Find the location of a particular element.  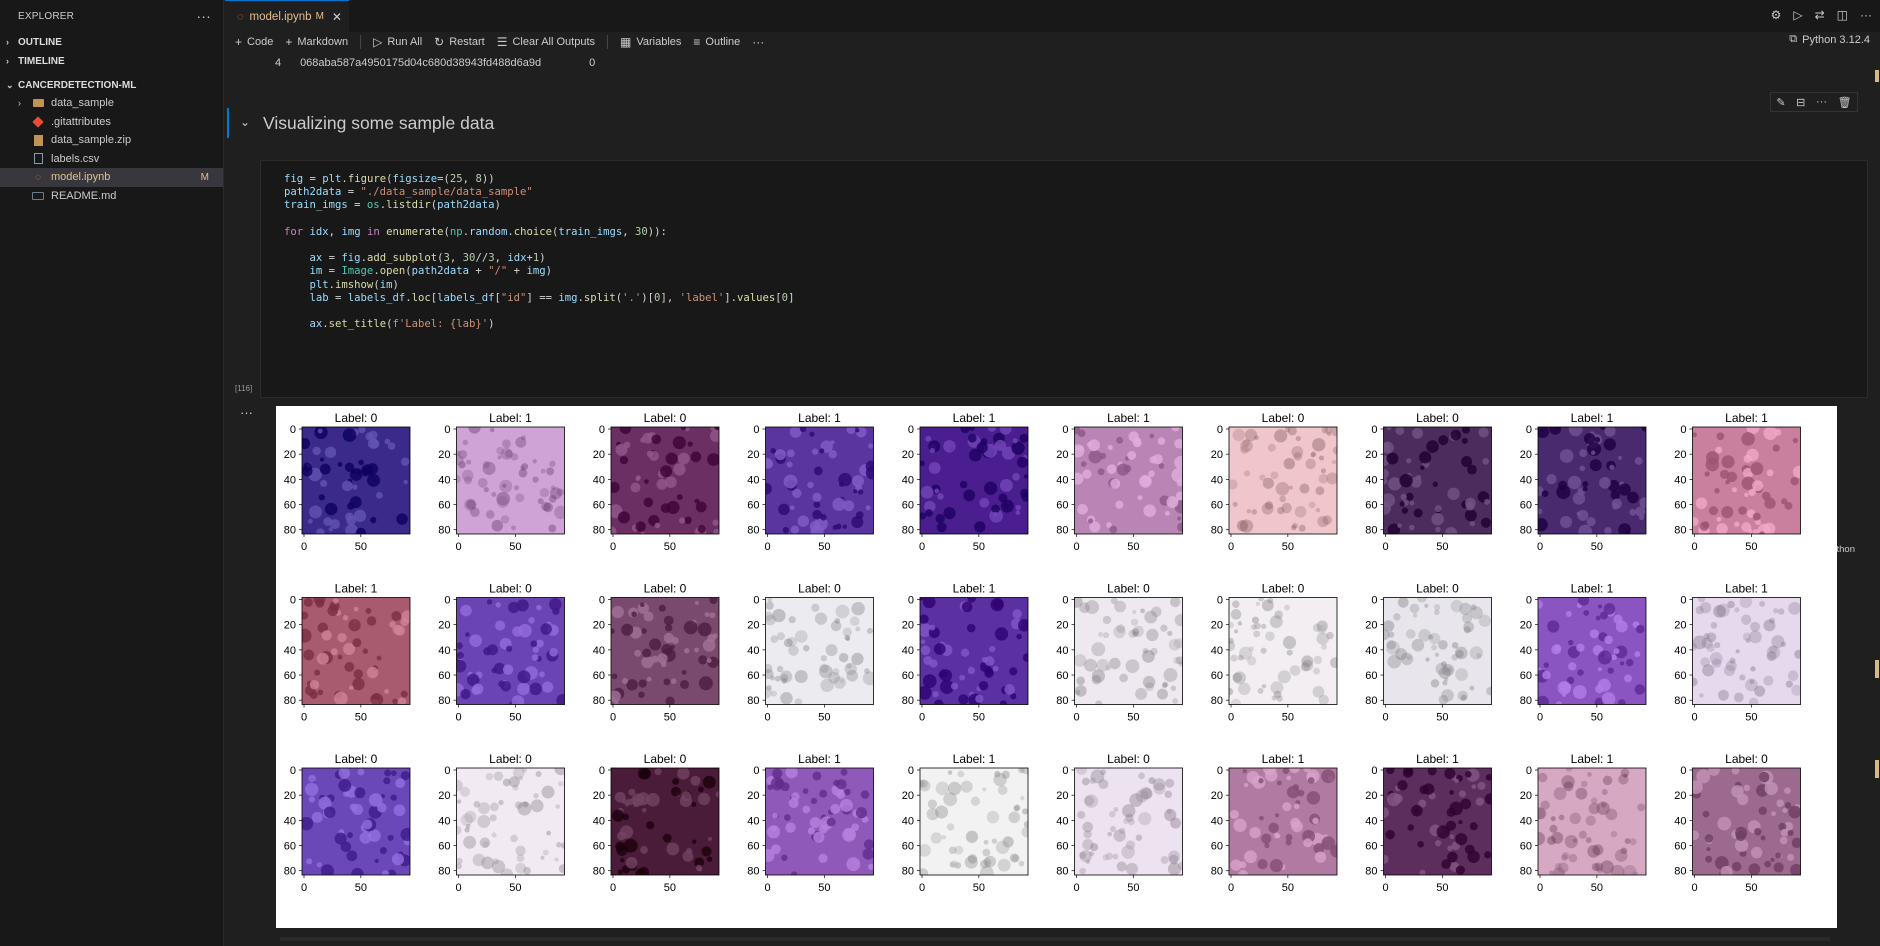

timeline-section: › TIMELINE is located at coordinates (111, 61).